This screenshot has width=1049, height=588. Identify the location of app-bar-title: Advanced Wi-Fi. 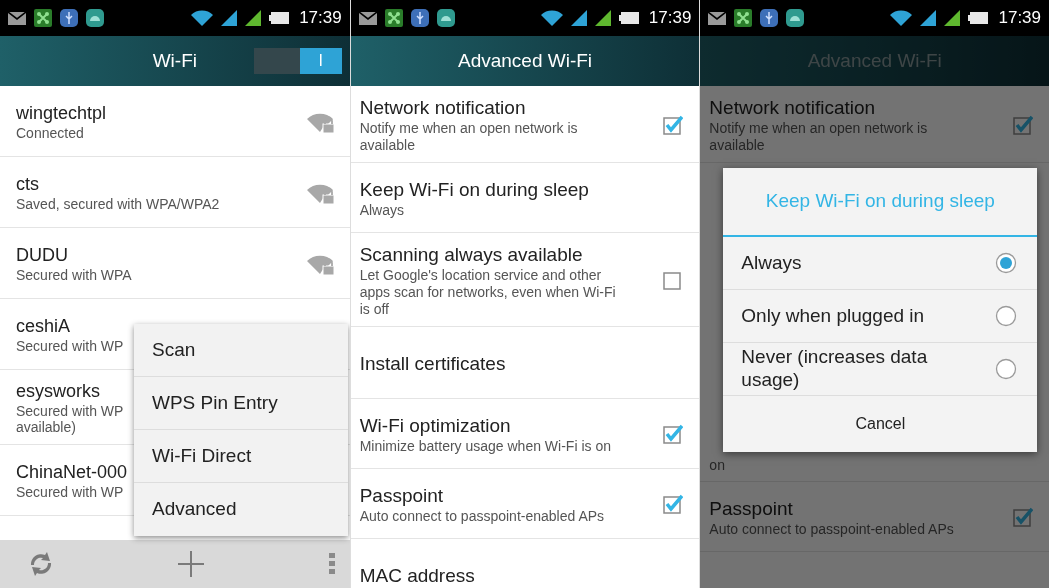
(525, 60).